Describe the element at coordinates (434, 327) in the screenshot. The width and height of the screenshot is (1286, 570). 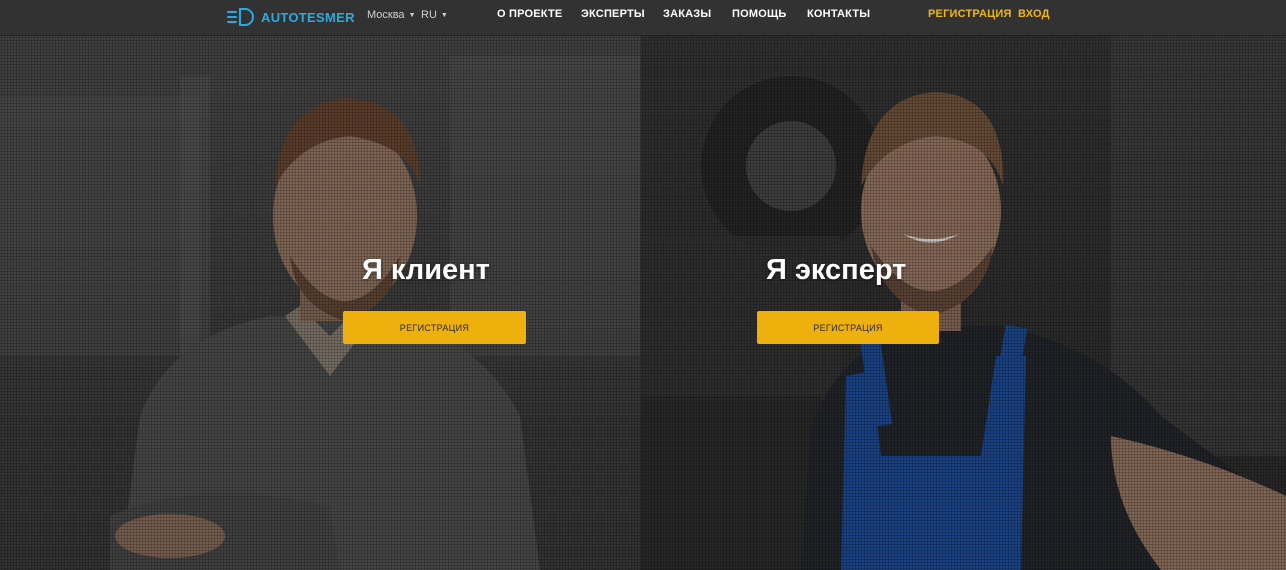
I see `client-register-button: РЕГИСТРАЦИЯ` at that location.